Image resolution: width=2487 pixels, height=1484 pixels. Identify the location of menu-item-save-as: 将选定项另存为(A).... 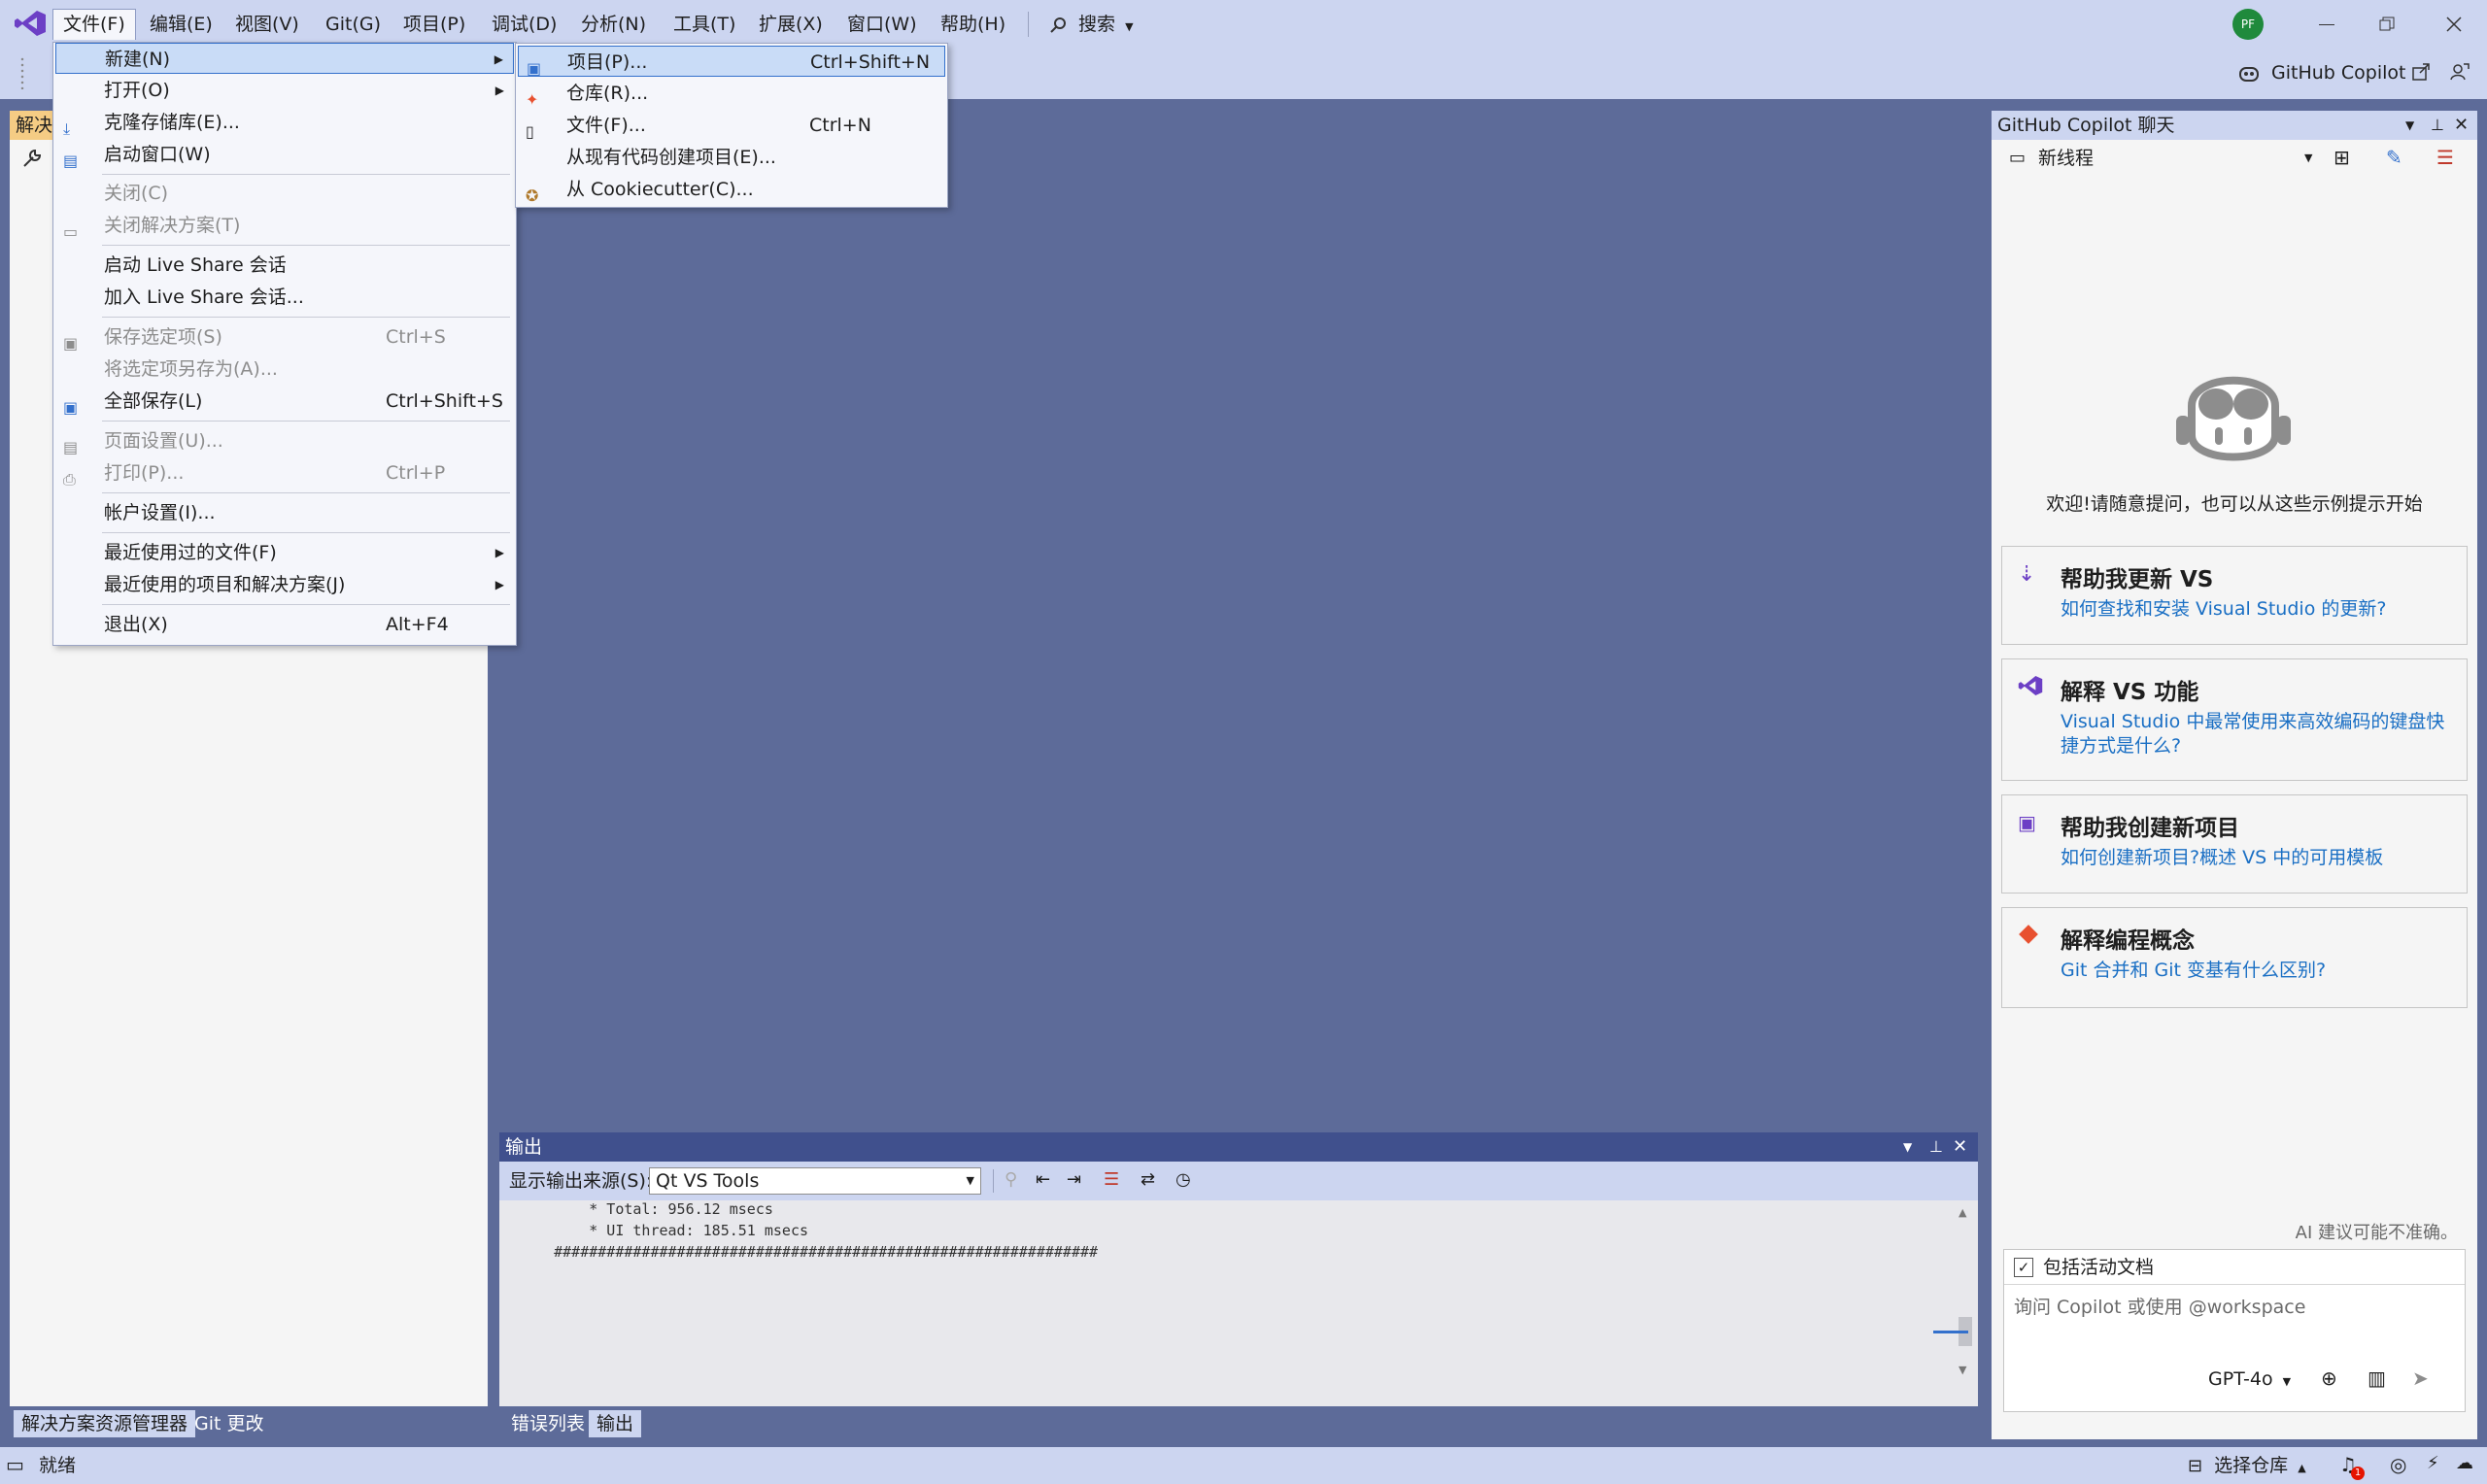
(284, 369).